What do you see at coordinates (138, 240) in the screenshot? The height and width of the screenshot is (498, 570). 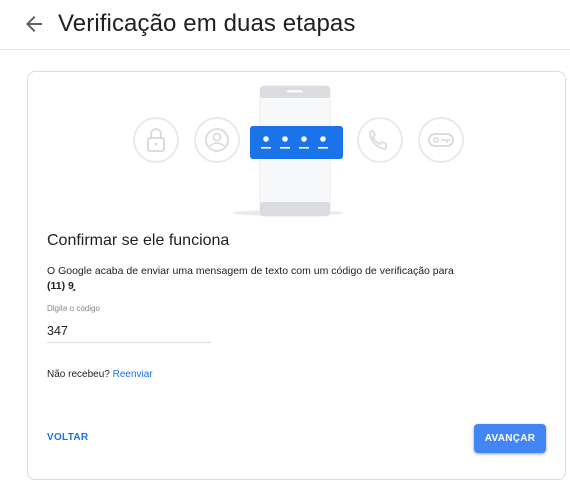 I see `section-title: Confirmar se ele funciona` at bounding box center [138, 240].